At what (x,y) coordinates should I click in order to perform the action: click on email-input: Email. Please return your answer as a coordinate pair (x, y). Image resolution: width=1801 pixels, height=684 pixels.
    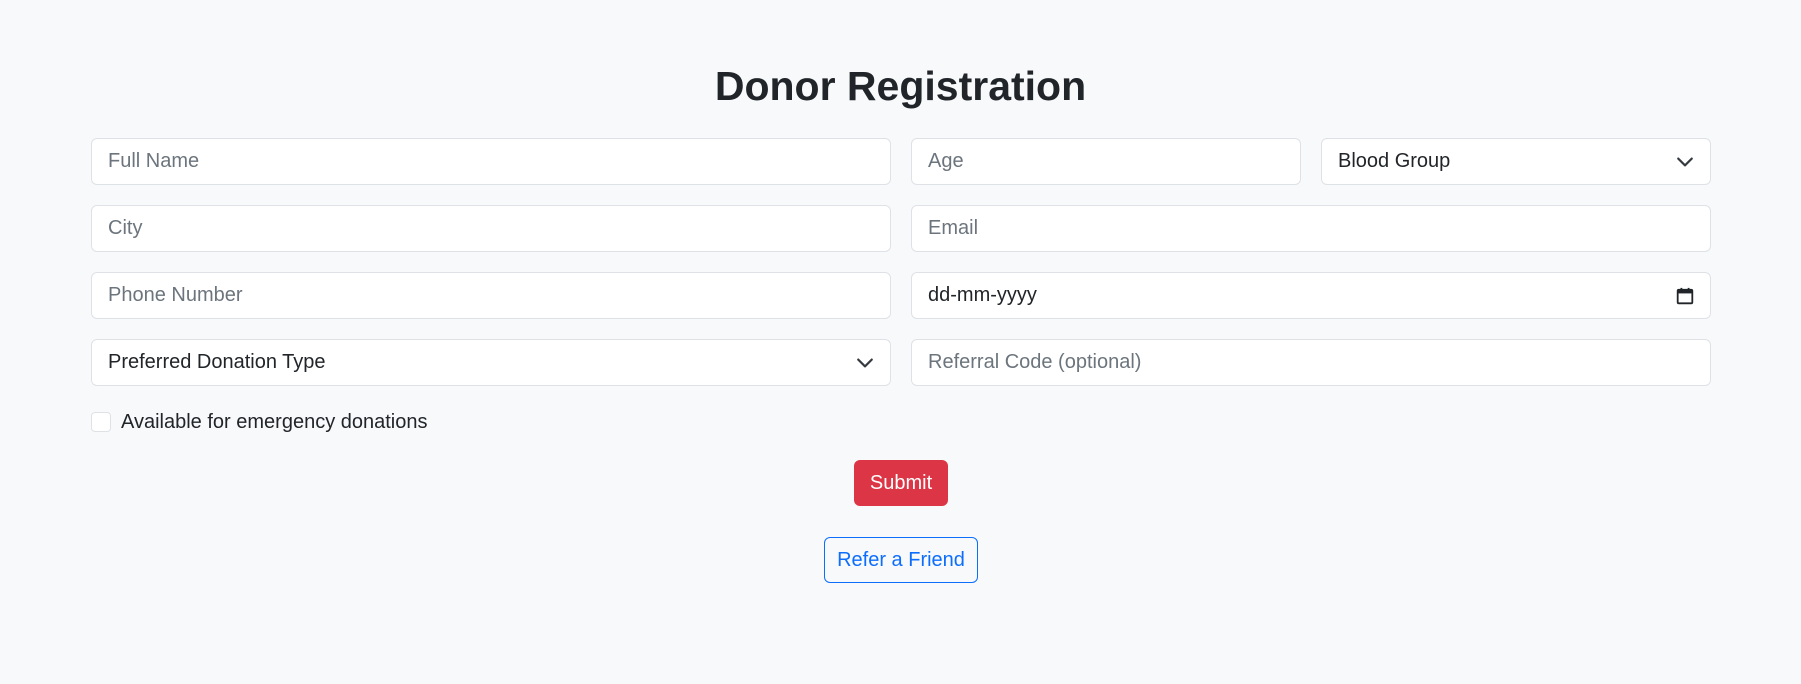
    Looking at the image, I should click on (1311, 228).